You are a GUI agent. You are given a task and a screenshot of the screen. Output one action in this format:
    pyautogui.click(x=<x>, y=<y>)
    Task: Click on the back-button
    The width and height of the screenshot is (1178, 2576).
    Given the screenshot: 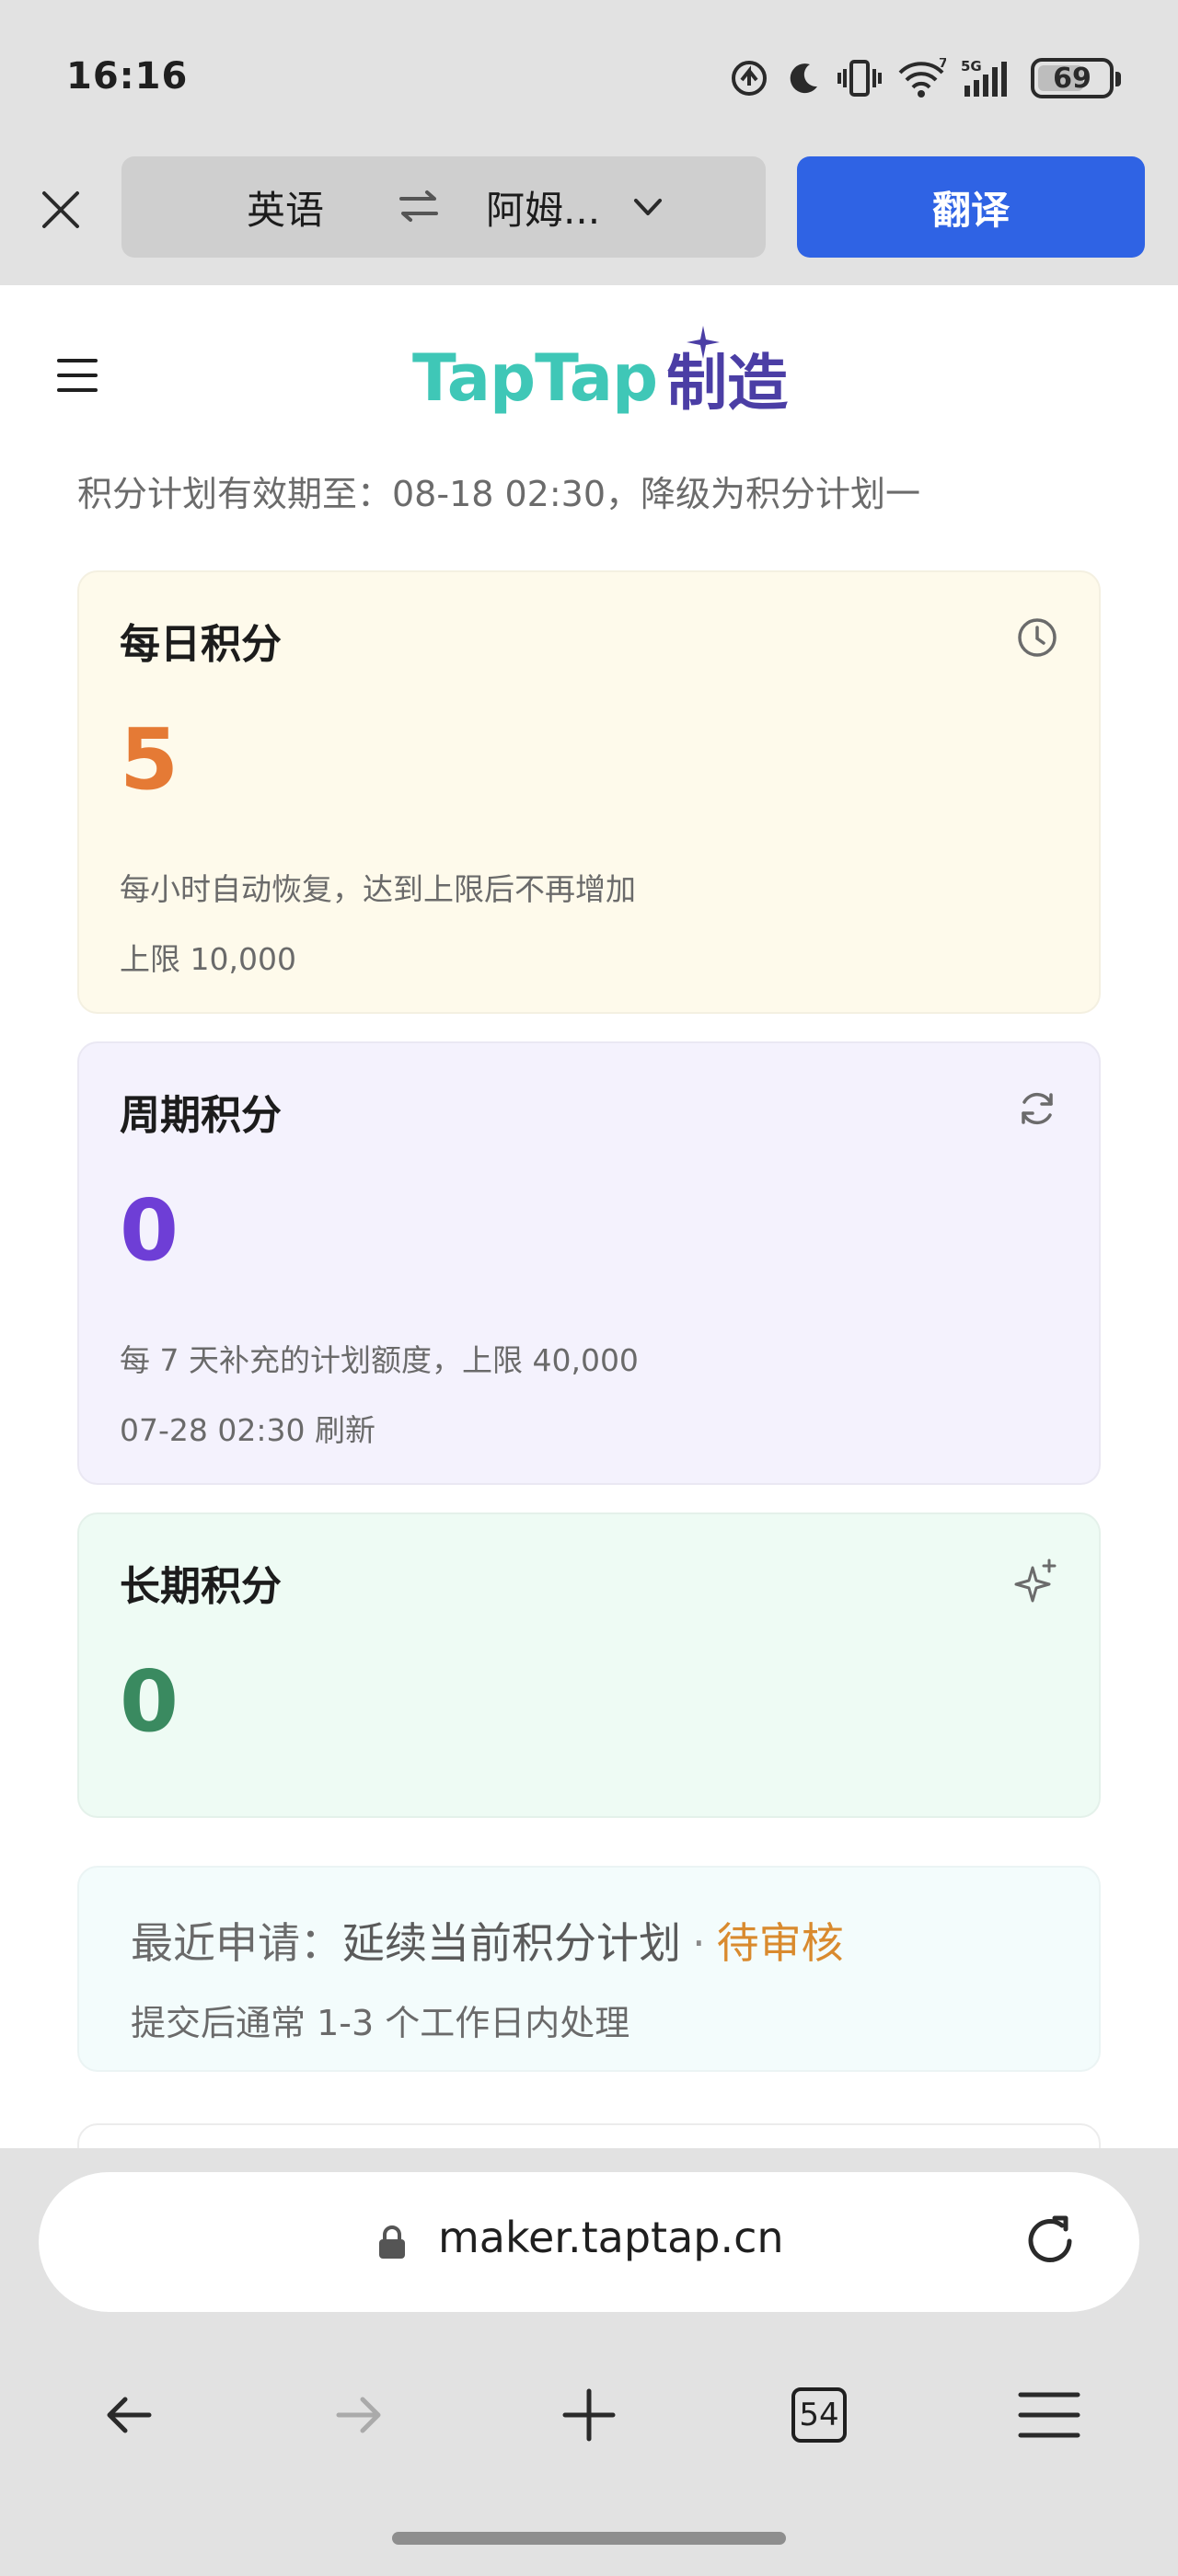 What is the action you would take?
    pyautogui.click(x=129, y=2415)
    